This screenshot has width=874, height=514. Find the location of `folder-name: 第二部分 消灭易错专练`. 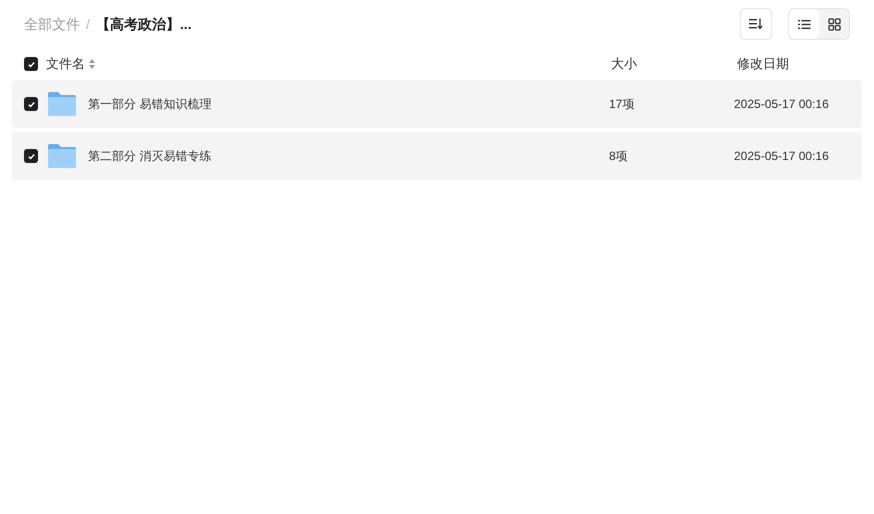

folder-name: 第二部分 消灭易错专练 is located at coordinates (150, 156).